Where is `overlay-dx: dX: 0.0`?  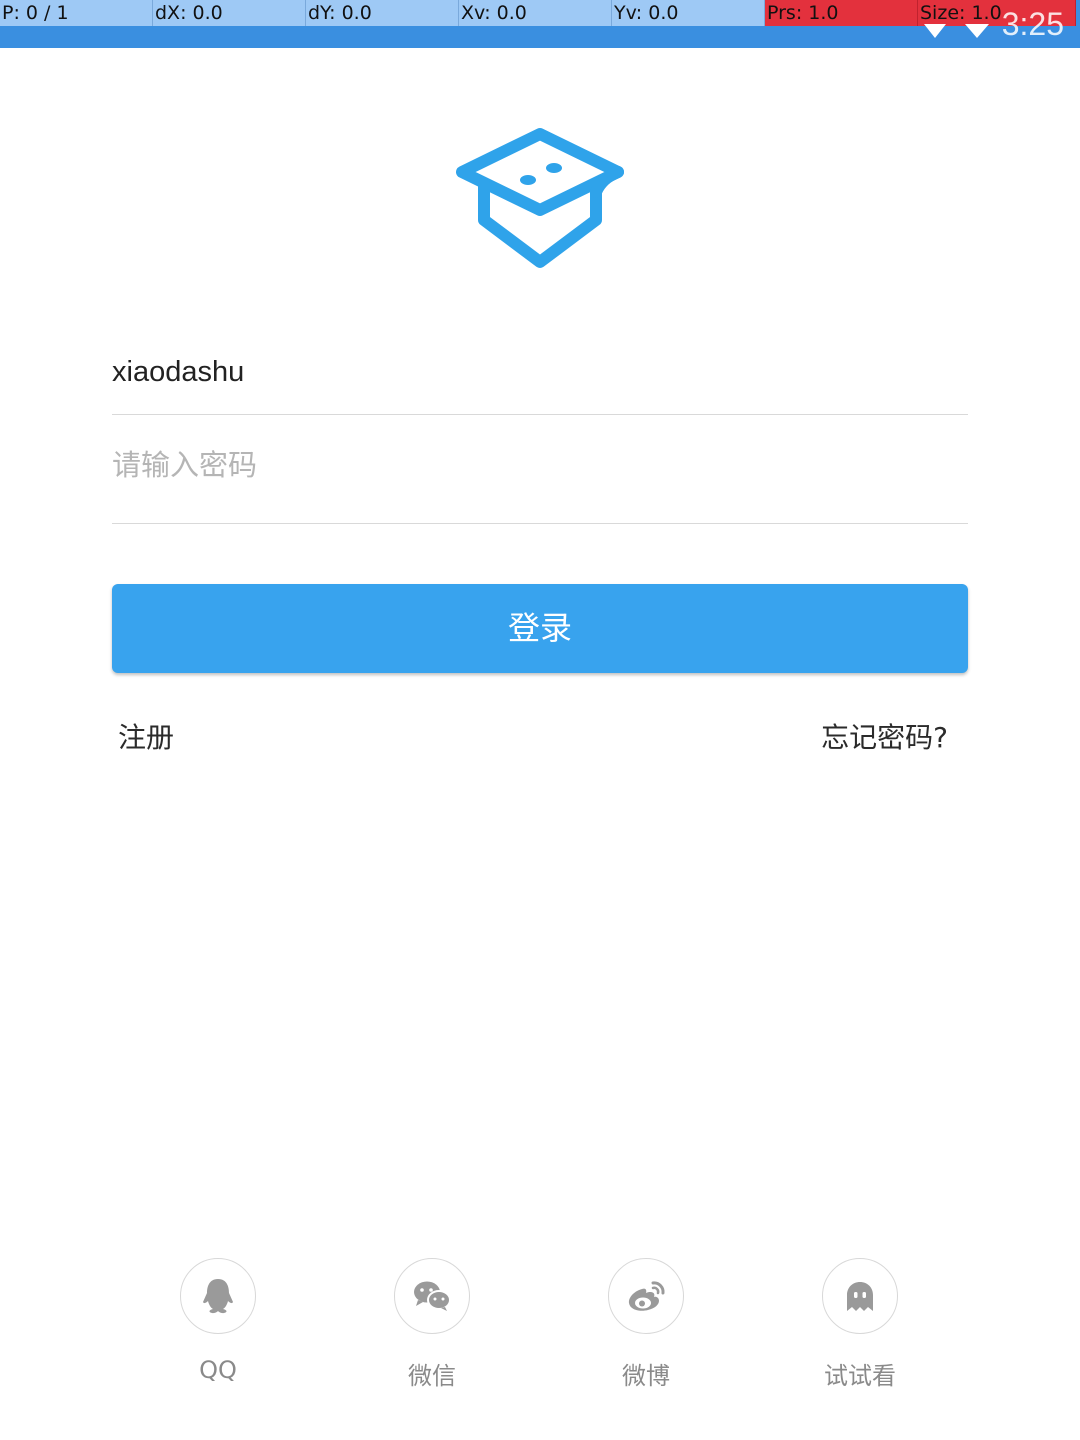
overlay-dx: dX: 0.0 is located at coordinates (229, 13).